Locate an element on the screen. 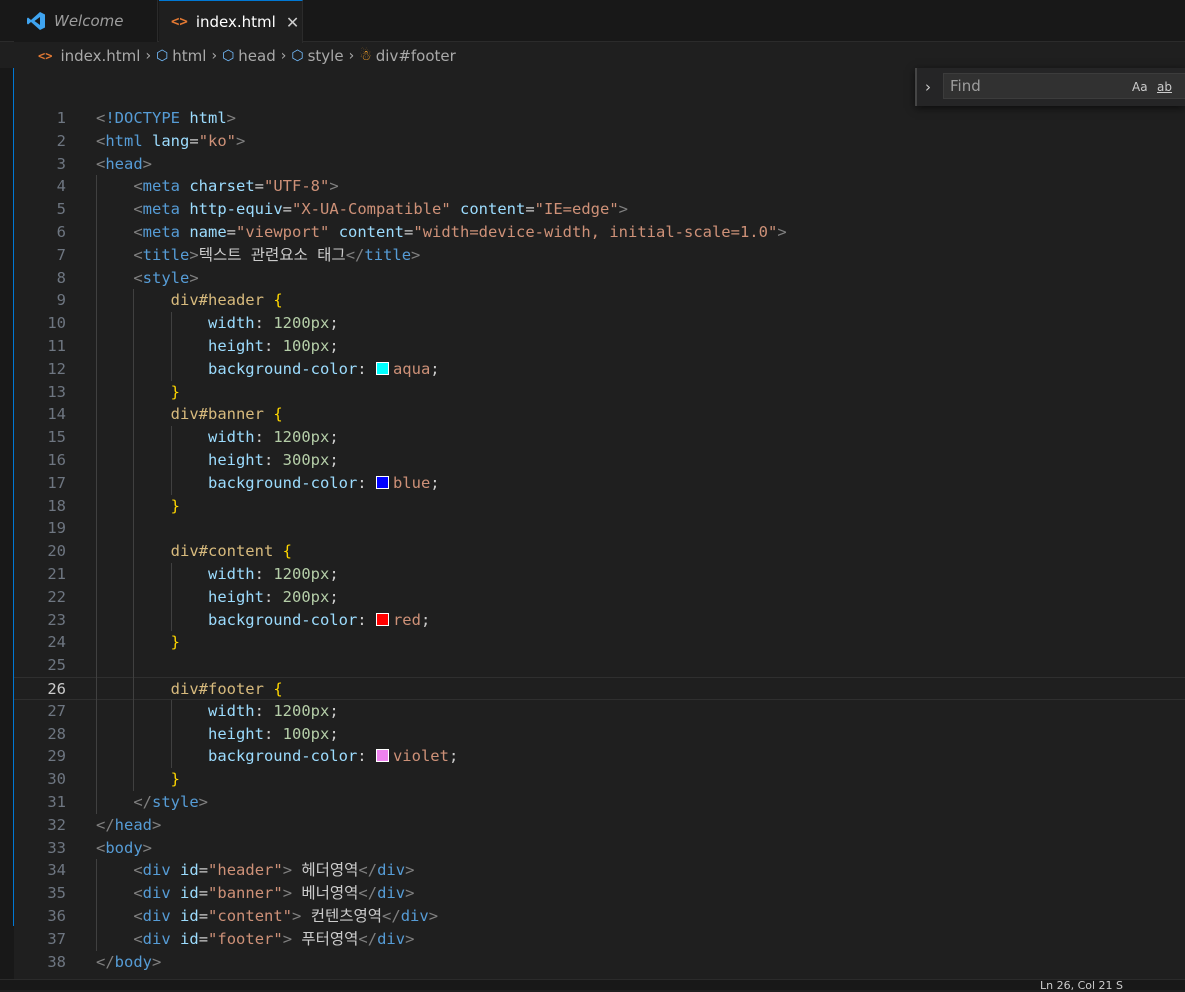 The width and height of the screenshot is (1185, 992). line-number: 25 is located at coordinates (56, 665).